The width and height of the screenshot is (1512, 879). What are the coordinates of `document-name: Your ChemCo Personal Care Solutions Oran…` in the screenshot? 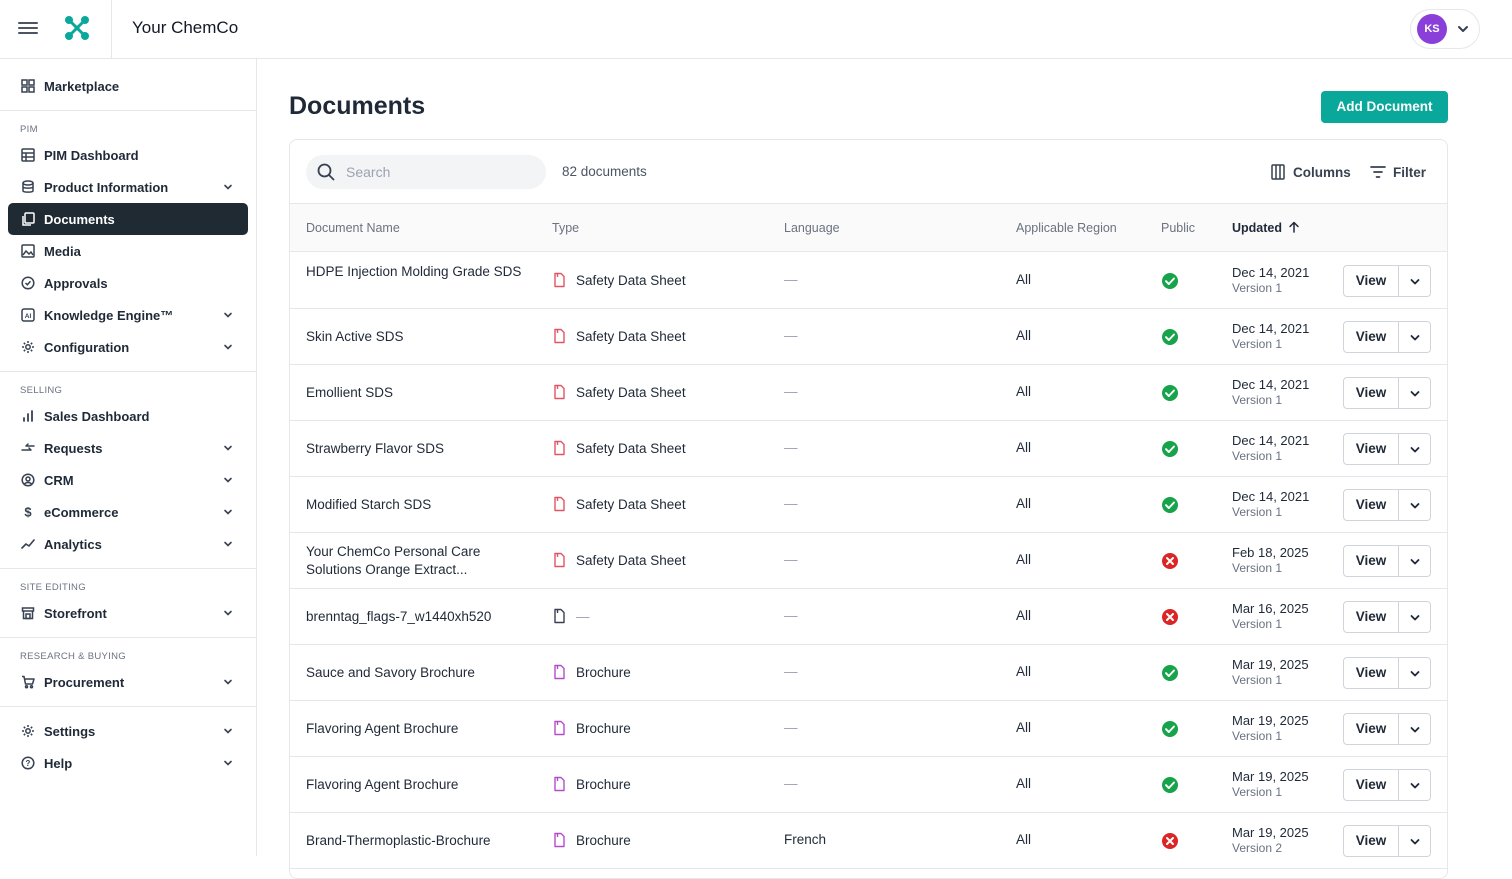 It's located at (416, 561).